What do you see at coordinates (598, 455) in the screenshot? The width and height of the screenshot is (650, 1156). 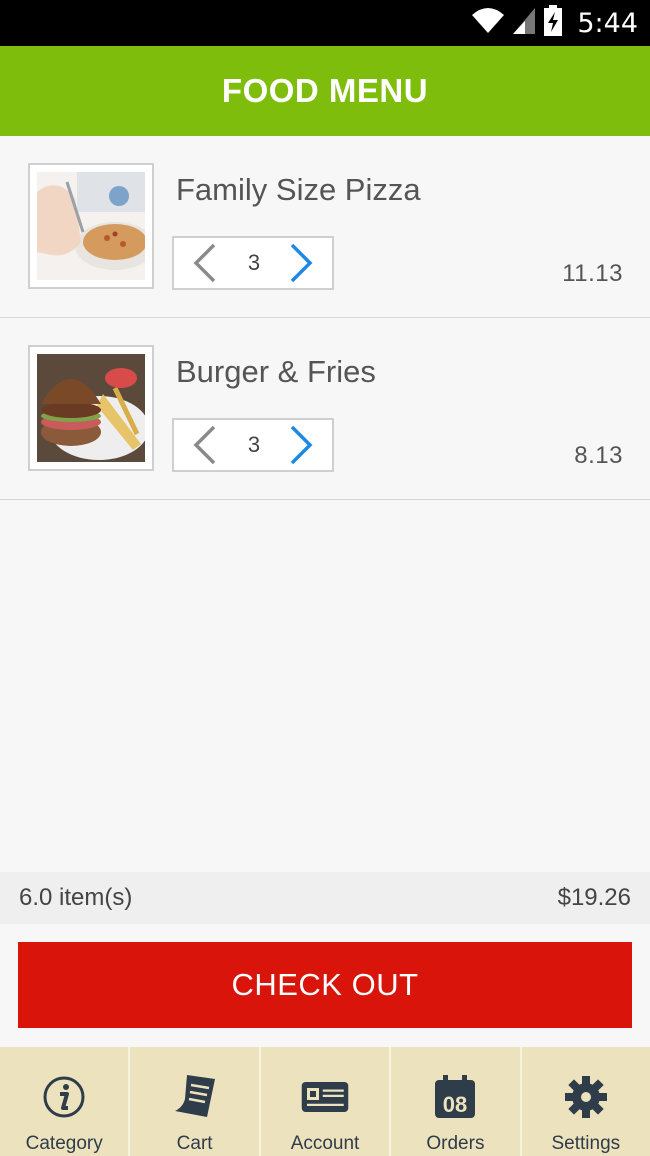 I see `item-price: 8.13` at bounding box center [598, 455].